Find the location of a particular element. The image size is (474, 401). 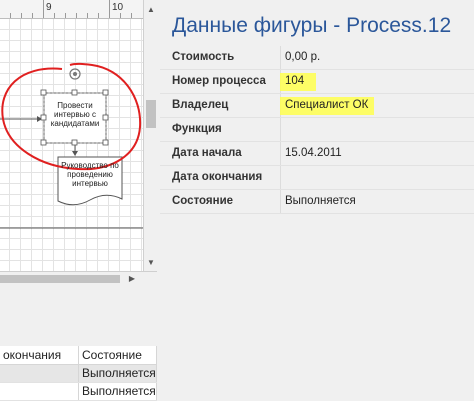

shape-data-row-cost: Стоимость 0,00 р. is located at coordinates (317, 58).